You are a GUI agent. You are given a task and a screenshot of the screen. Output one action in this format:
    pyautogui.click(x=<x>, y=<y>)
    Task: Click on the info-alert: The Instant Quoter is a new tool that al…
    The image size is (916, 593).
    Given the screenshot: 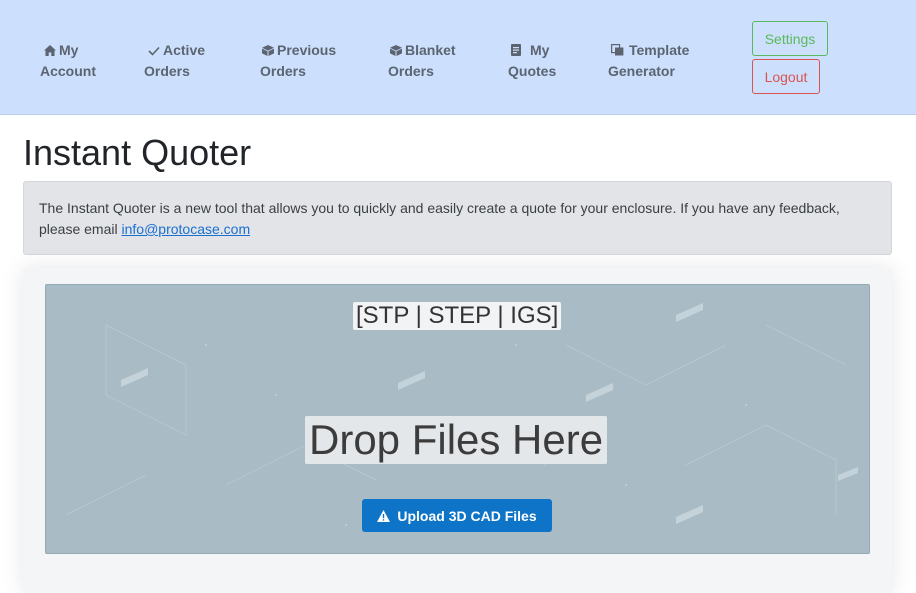 What is the action you would take?
    pyautogui.click(x=457, y=218)
    